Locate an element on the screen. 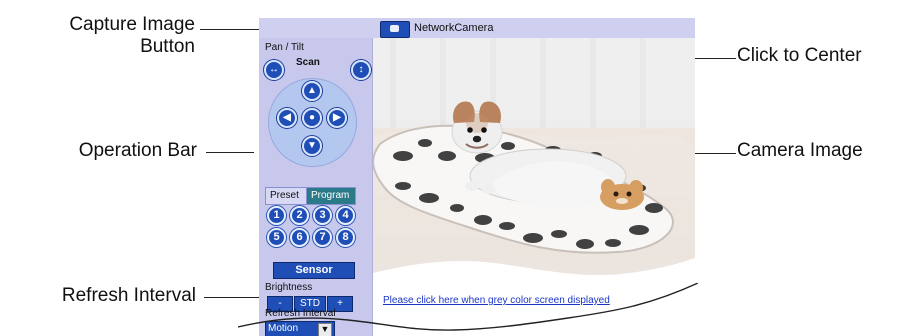  tab-program: Program is located at coordinates (331, 196).